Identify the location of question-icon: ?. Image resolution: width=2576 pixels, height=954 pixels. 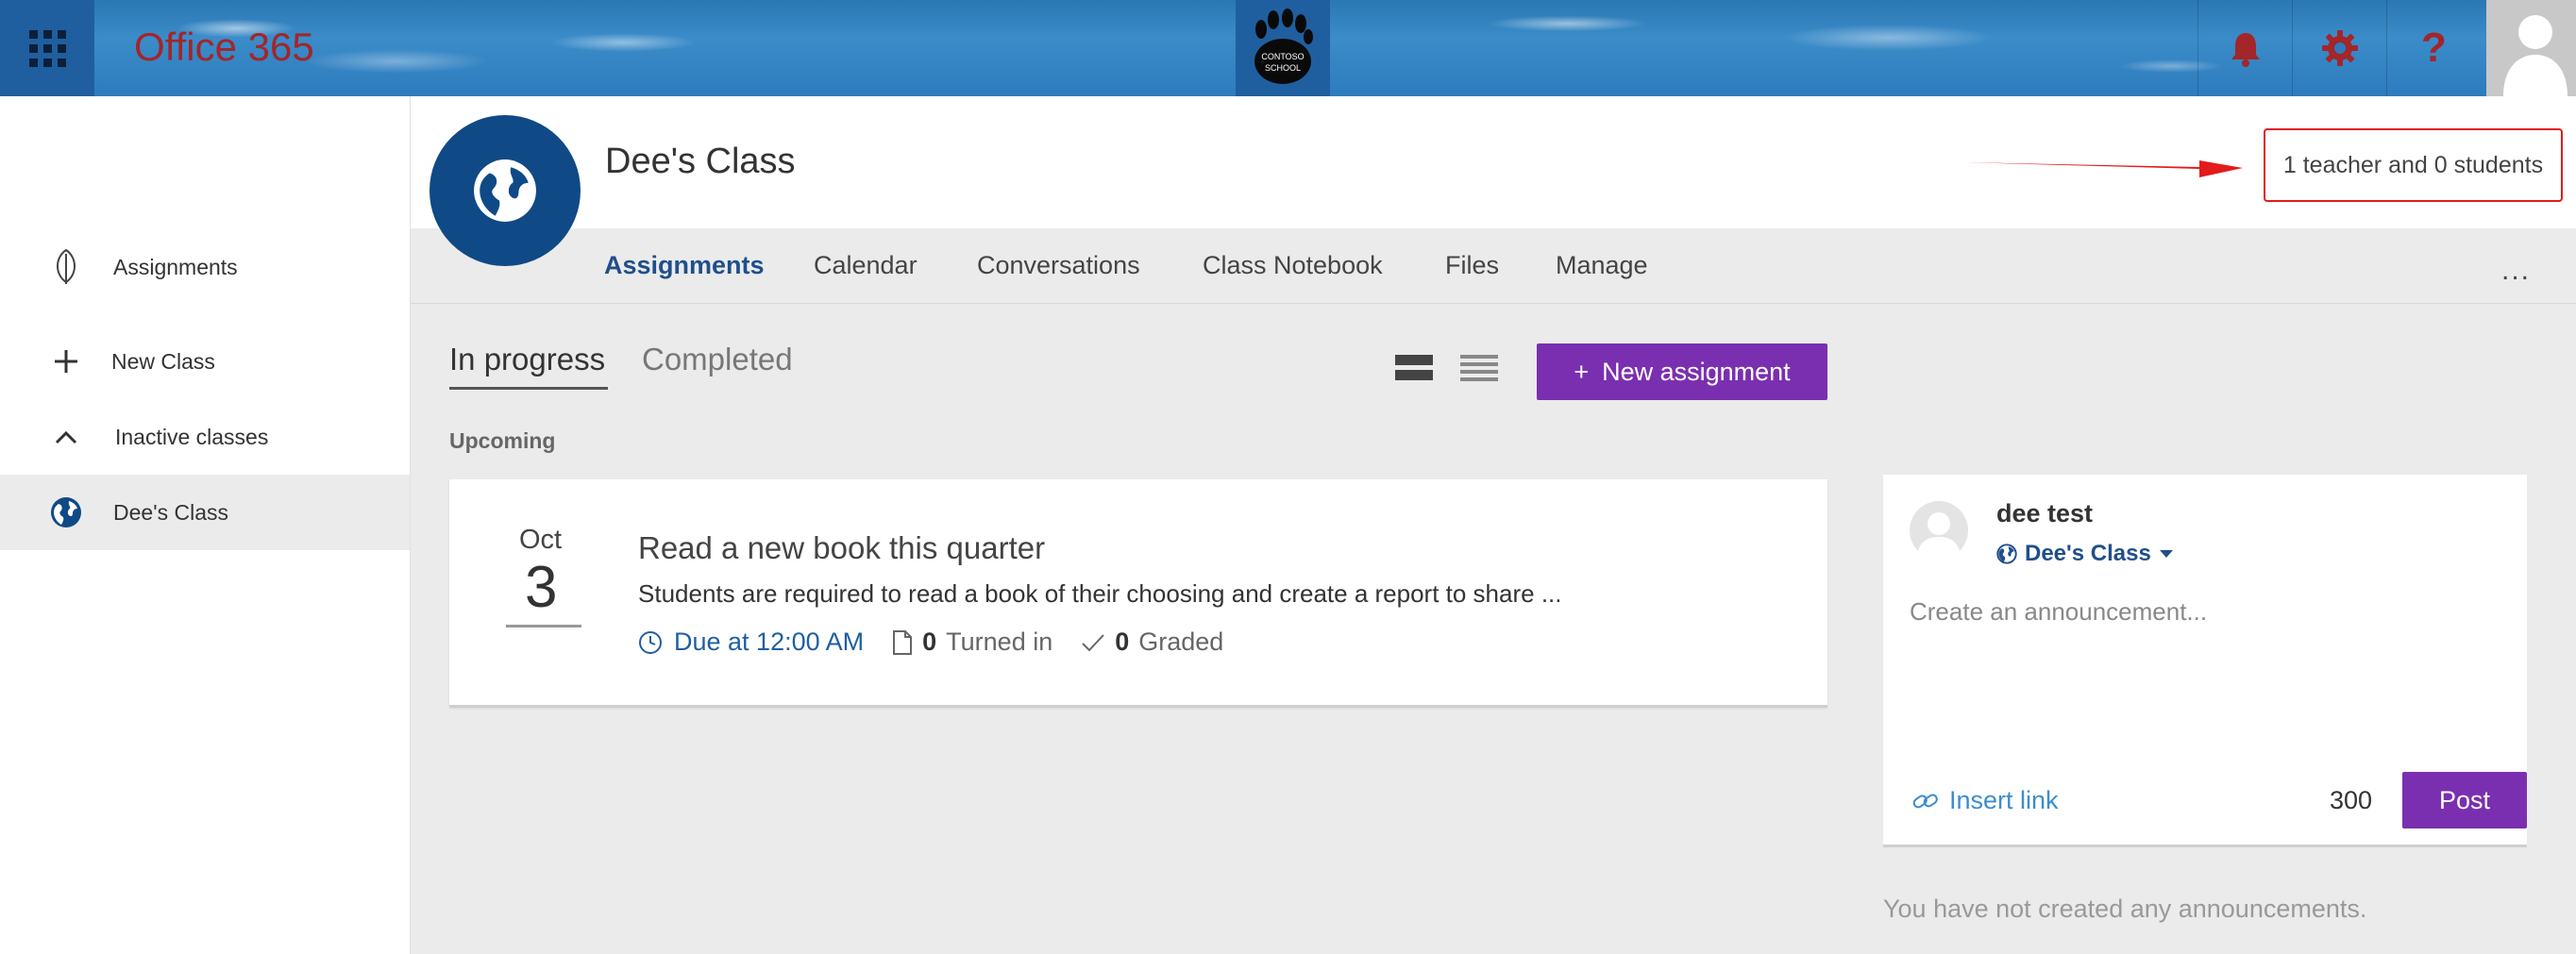
(2434, 48).